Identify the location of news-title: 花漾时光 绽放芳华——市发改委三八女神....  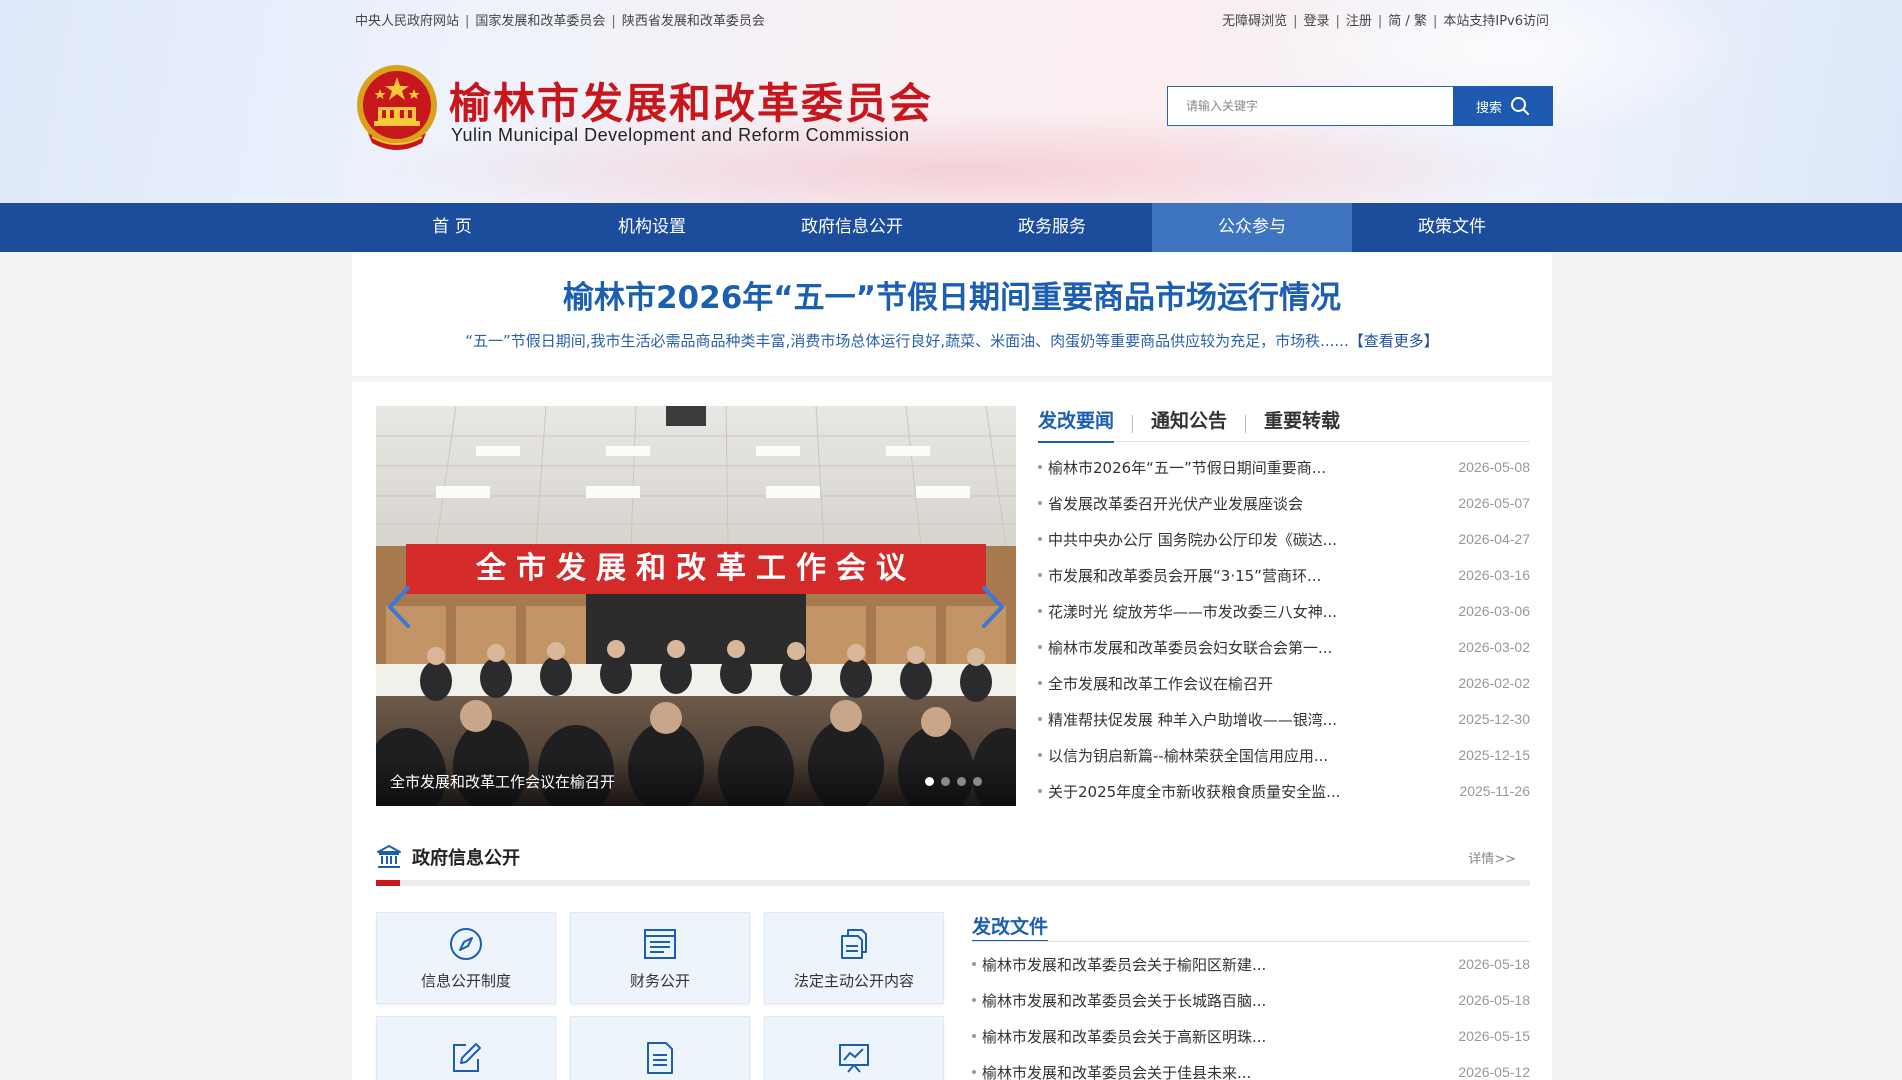
(1187, 611).